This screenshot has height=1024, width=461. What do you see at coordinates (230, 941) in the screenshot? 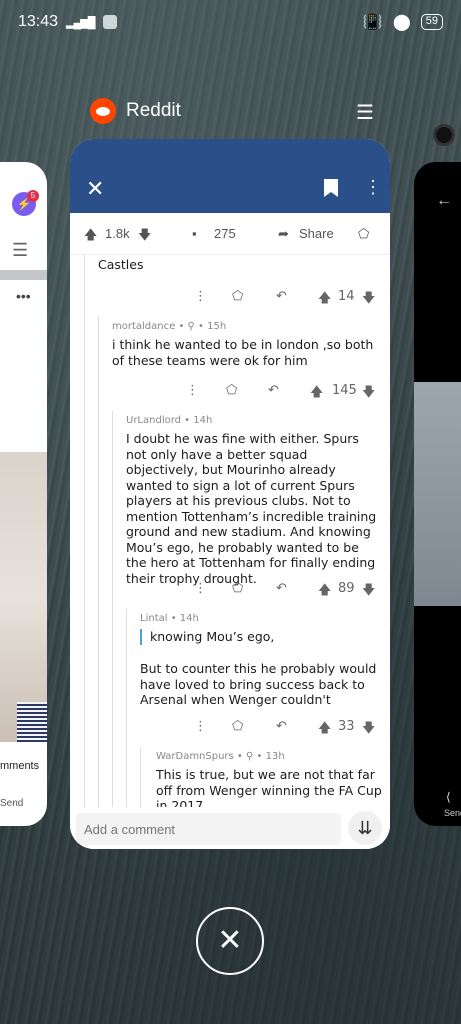
I see `close-all-apps-button: ✕` at bounding box center [230, 941].